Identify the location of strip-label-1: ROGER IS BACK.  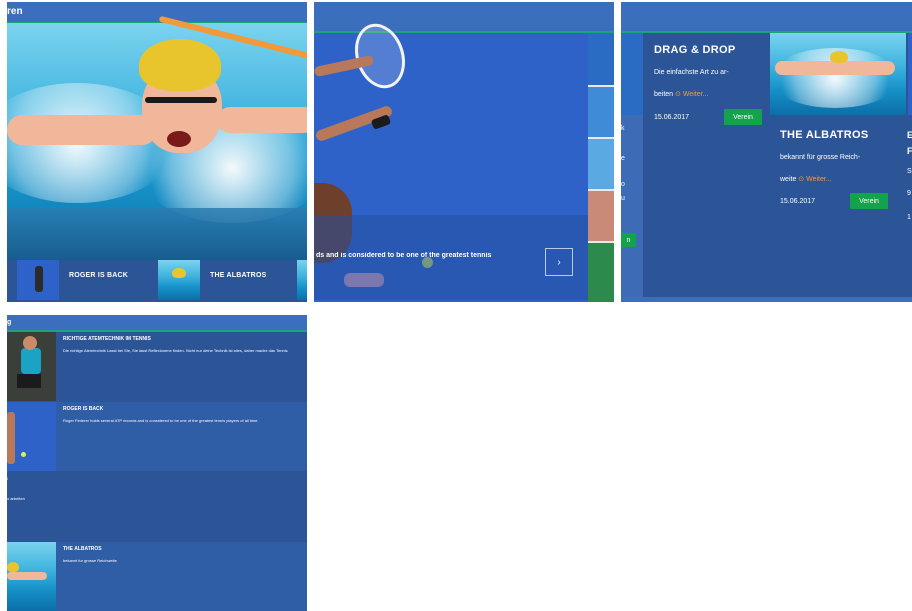
(98, 275).